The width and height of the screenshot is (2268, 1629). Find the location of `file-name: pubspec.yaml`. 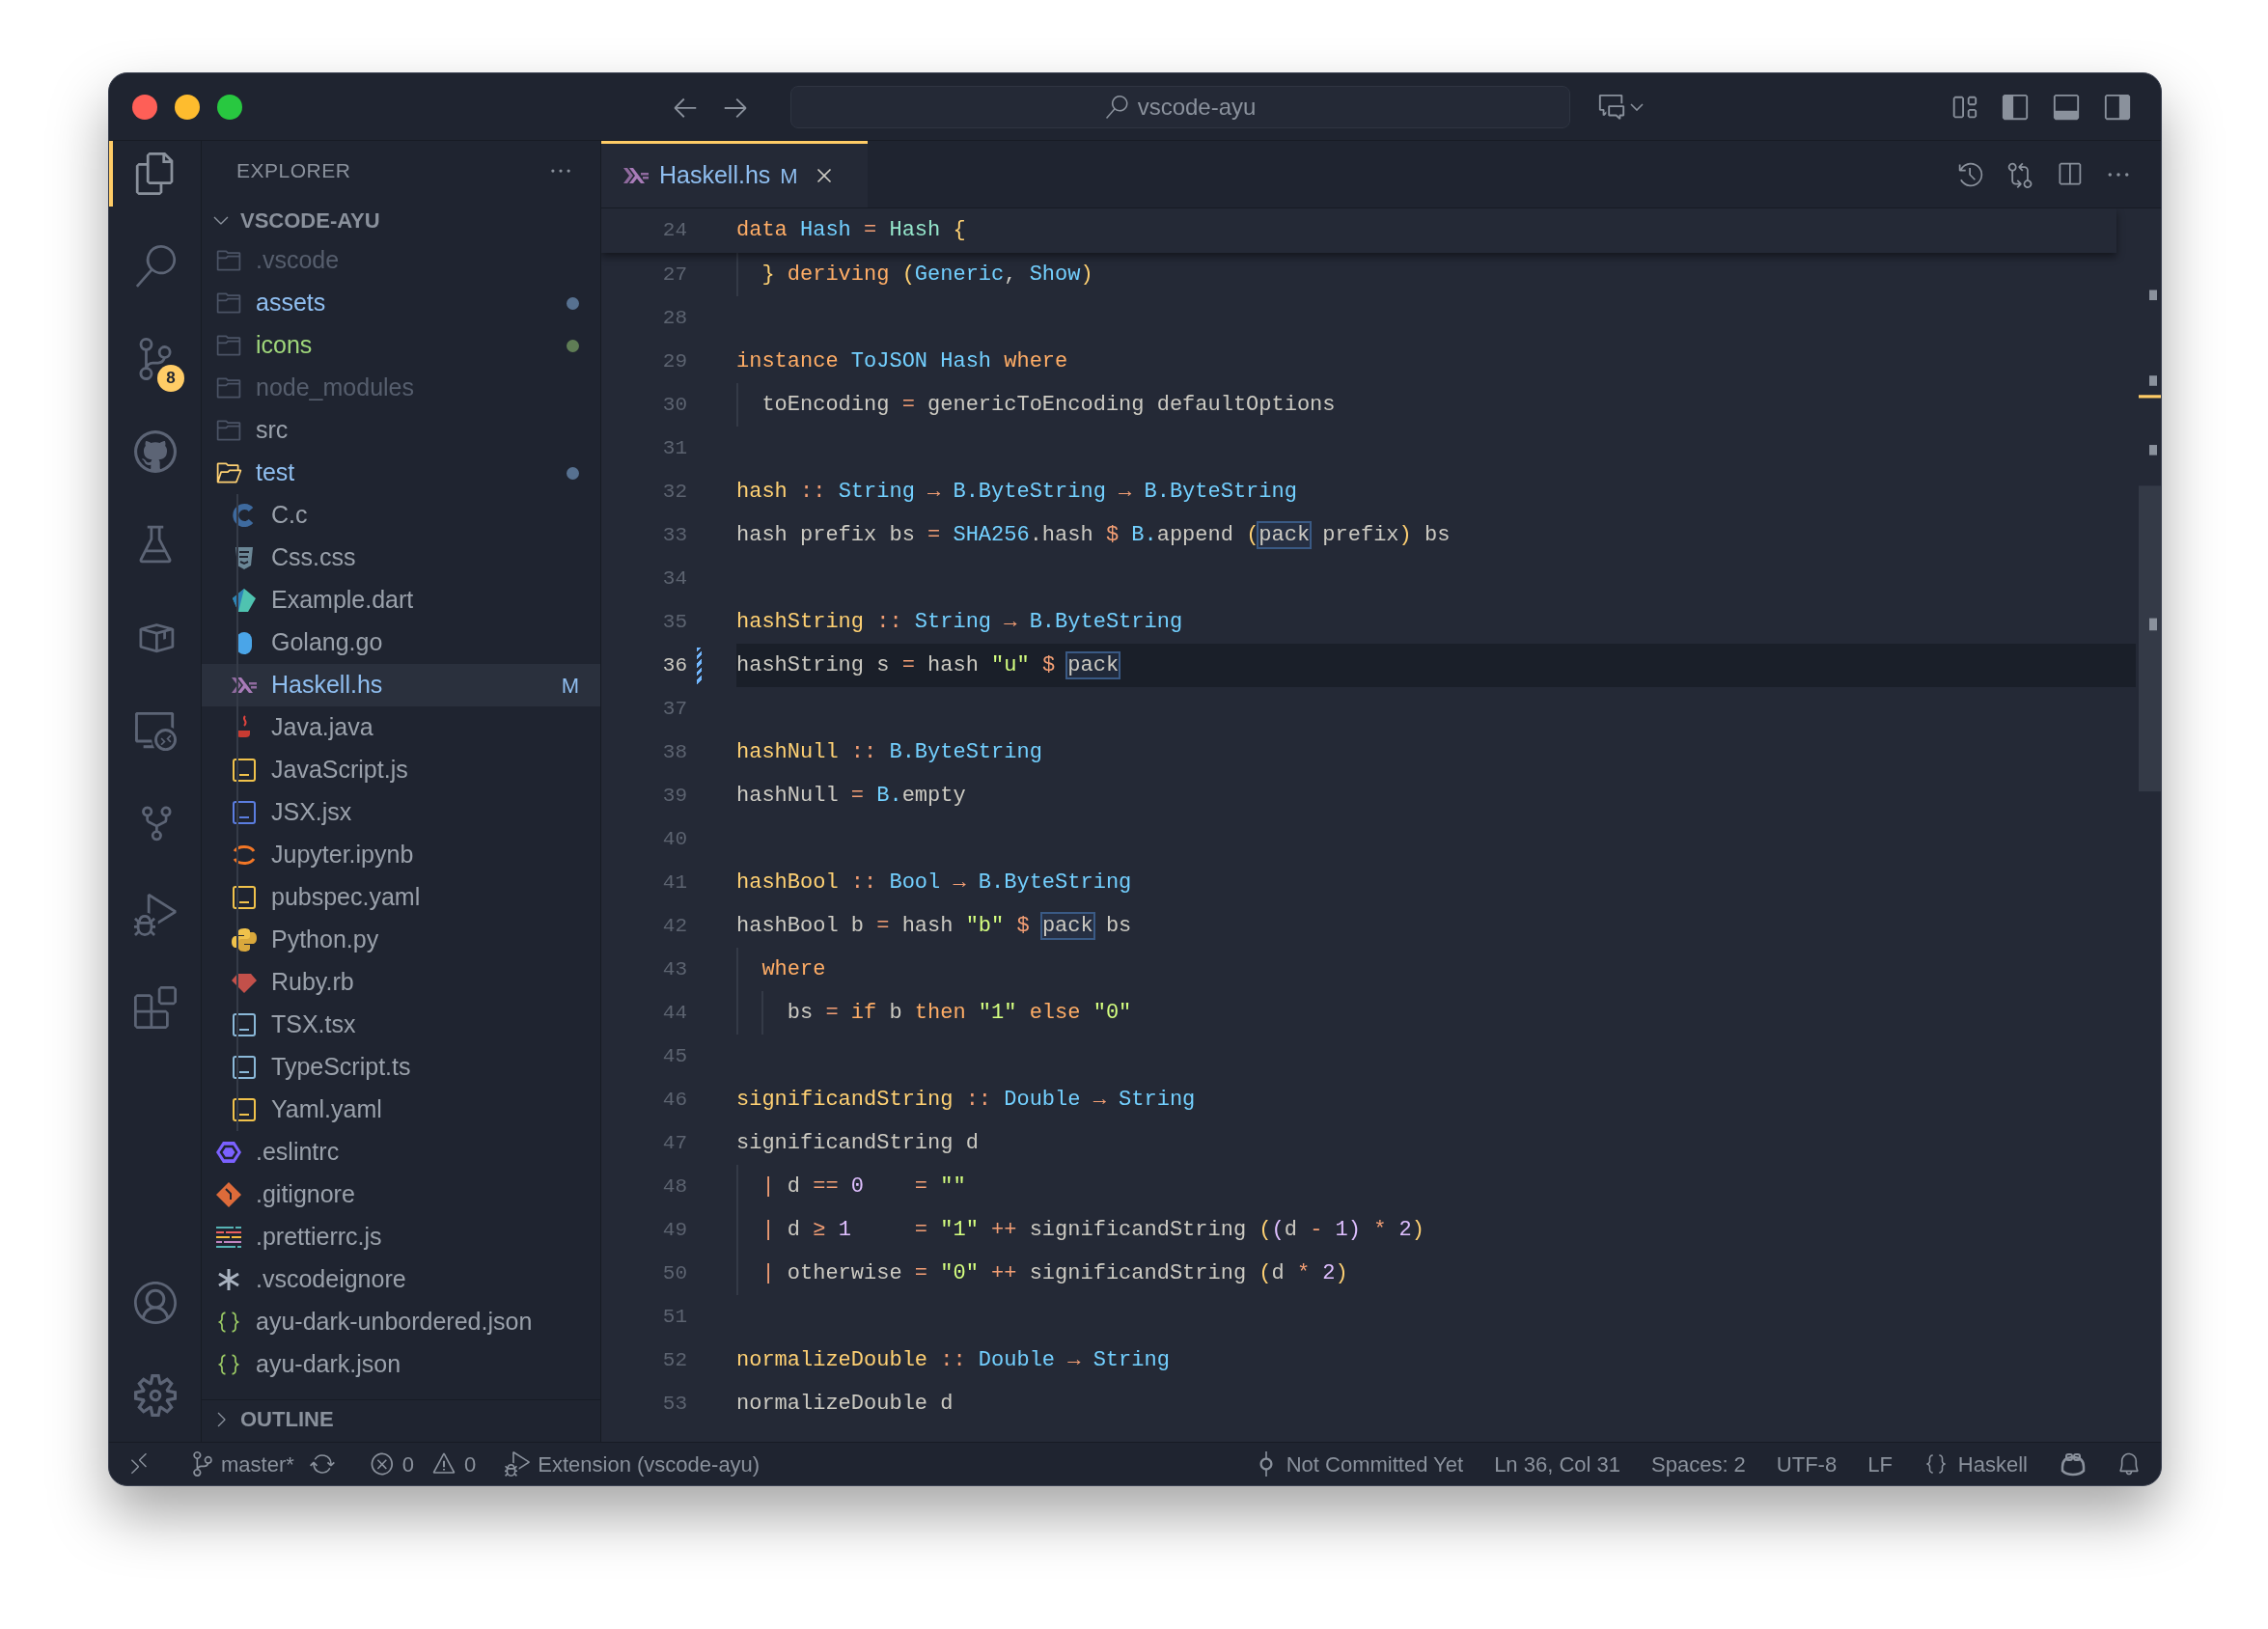

file-name: pubspec.yaml is located at coordinates (346, 898).